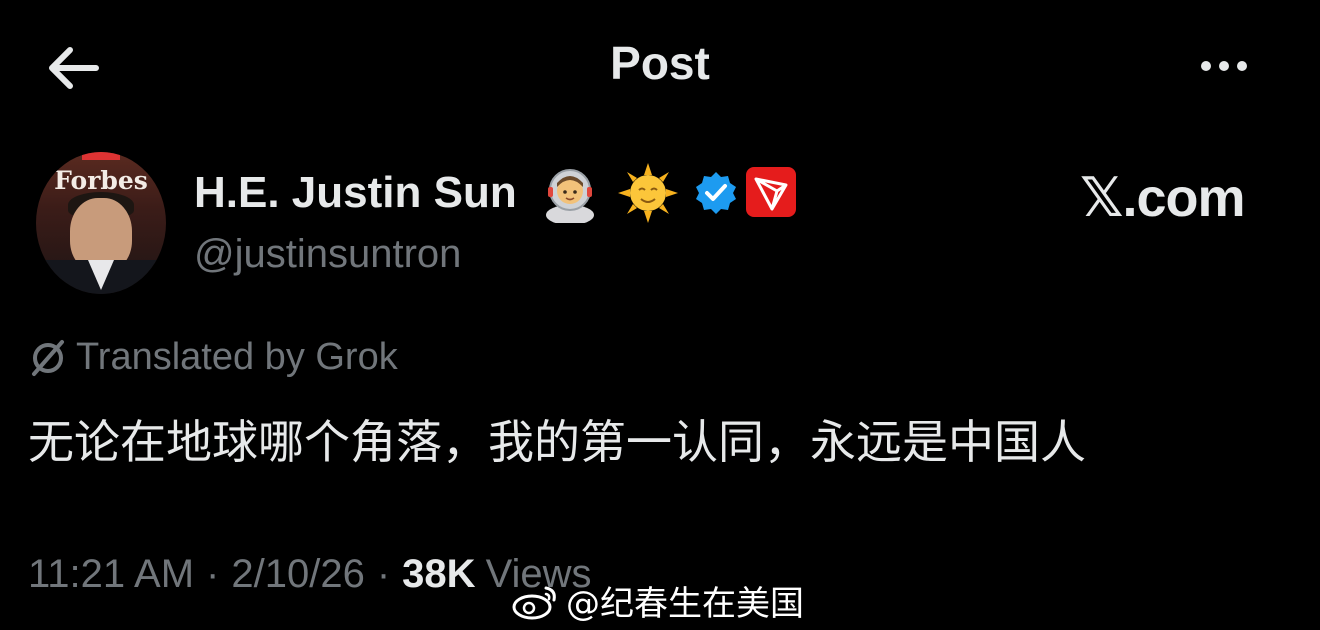 Image resolution: width=1320 pixels, height=630 pixels. I want to click on avatar: Forbes, so click(101, 223).